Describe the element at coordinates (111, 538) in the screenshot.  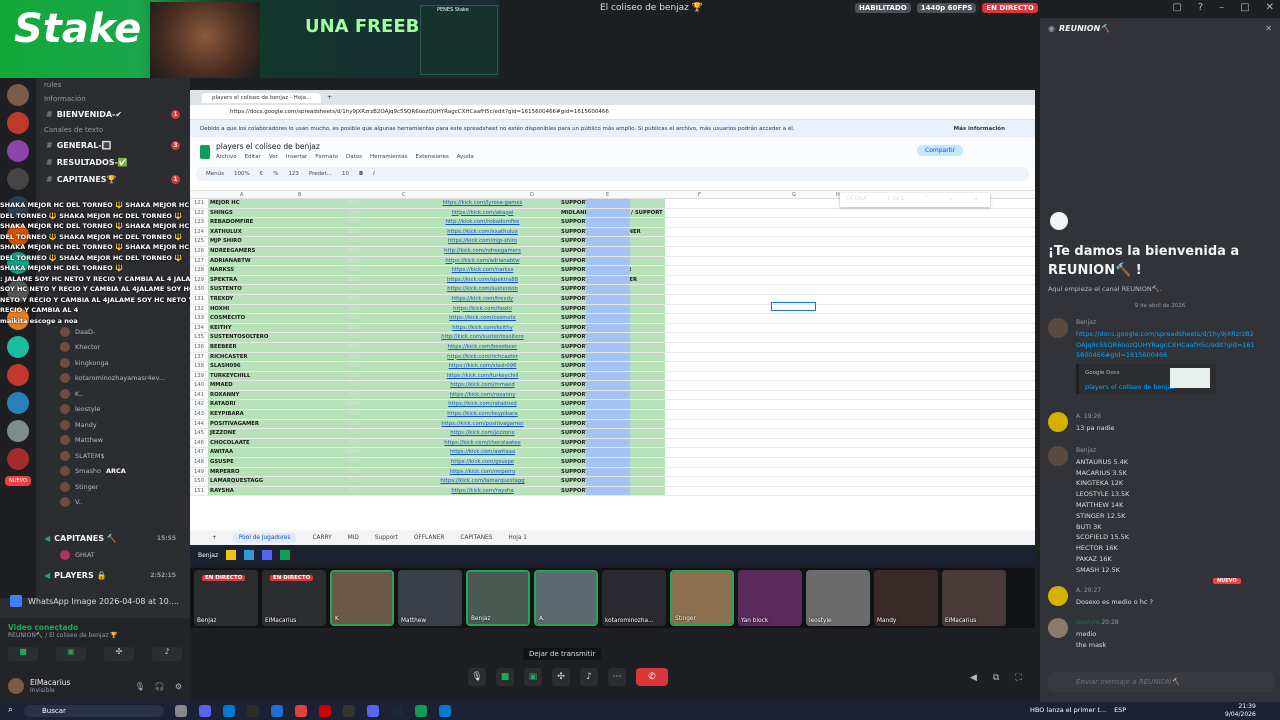
I see `channel-capitanes-voice: ◀ CAPITANES 🔨 15:55` at that location.